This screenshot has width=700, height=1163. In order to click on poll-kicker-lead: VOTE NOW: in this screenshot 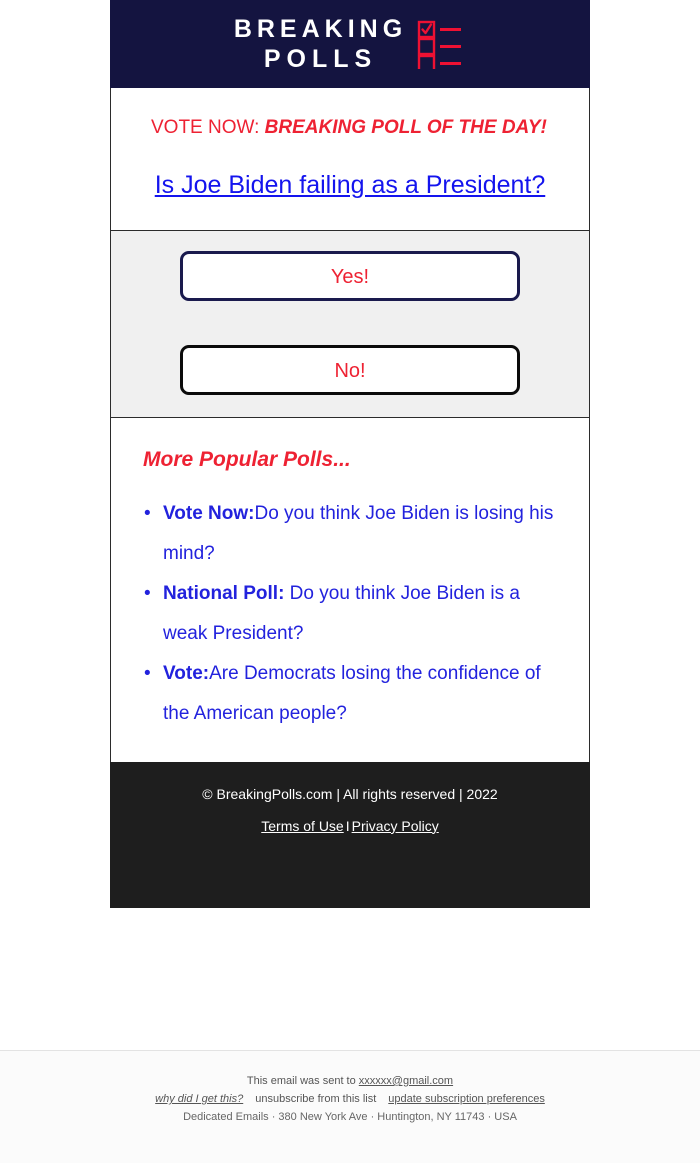, I will do `click(208, 127)`.